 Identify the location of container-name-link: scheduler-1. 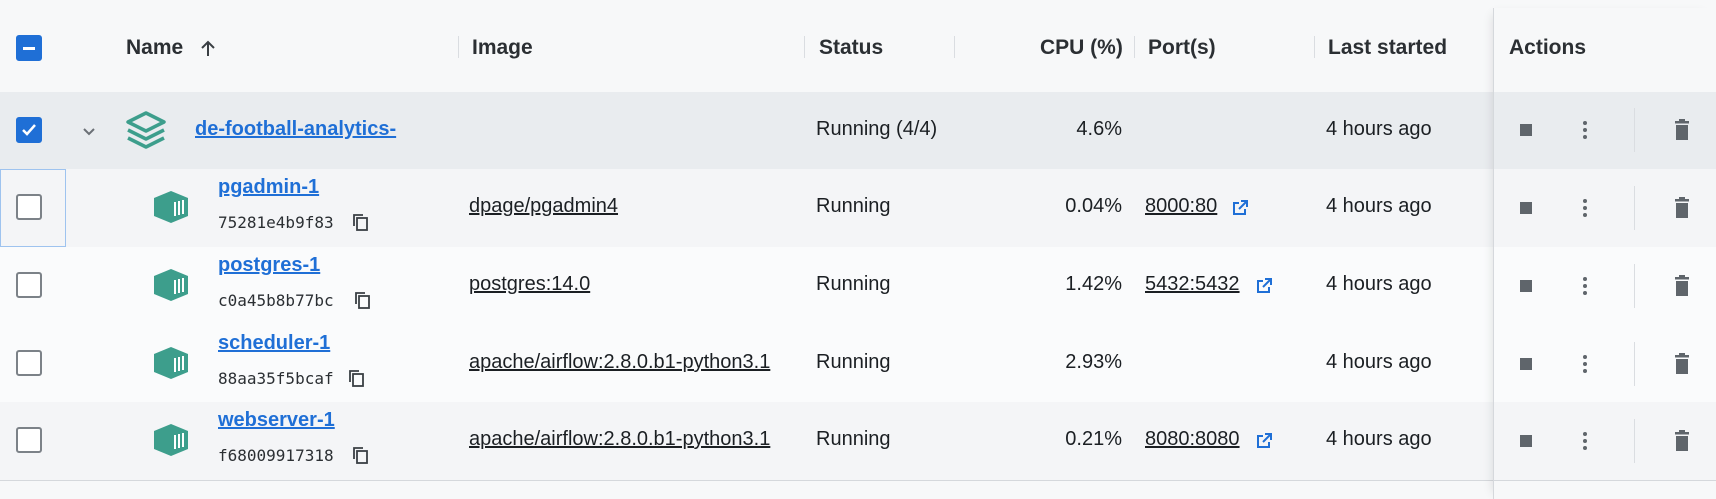
(274, 343).